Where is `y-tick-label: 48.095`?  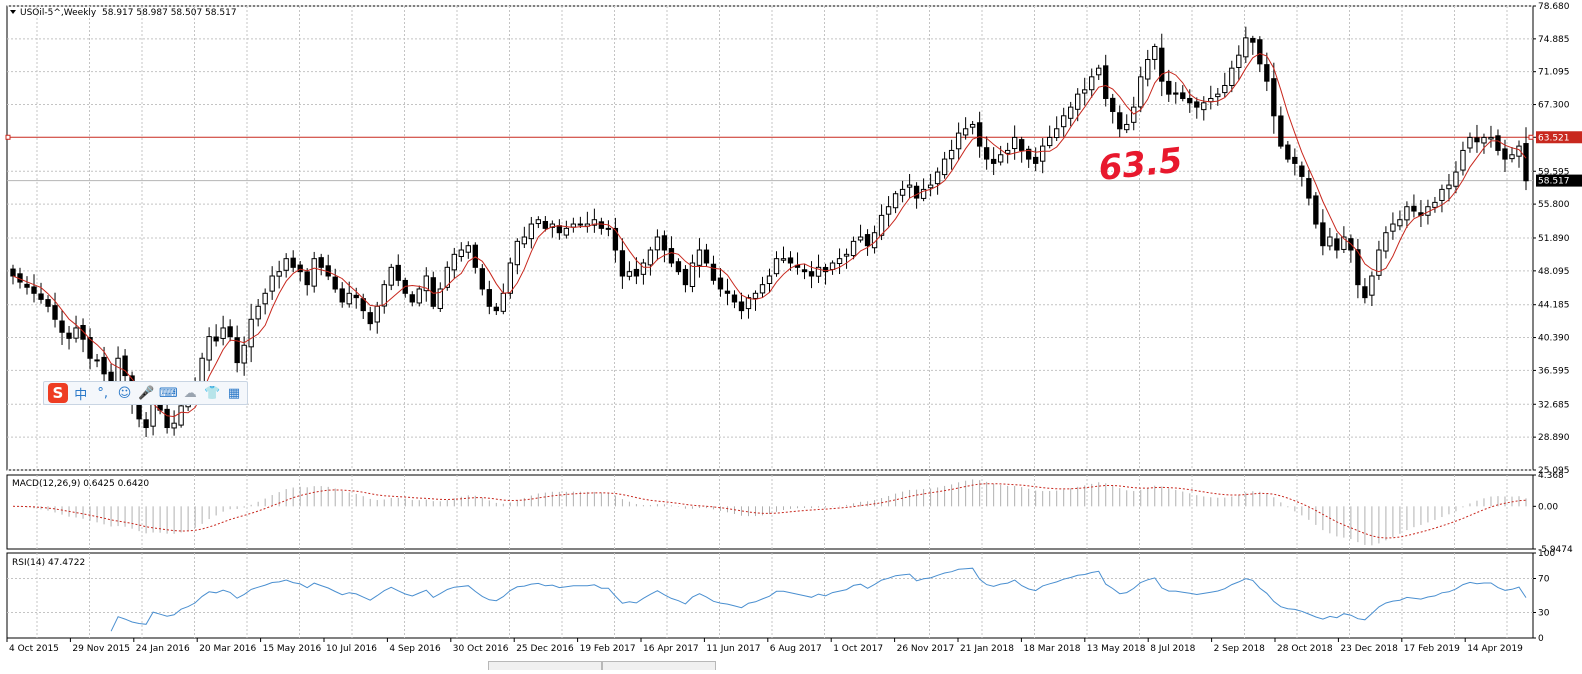
y-tick-label: 48.095 is located at coordinates (1554, 272).